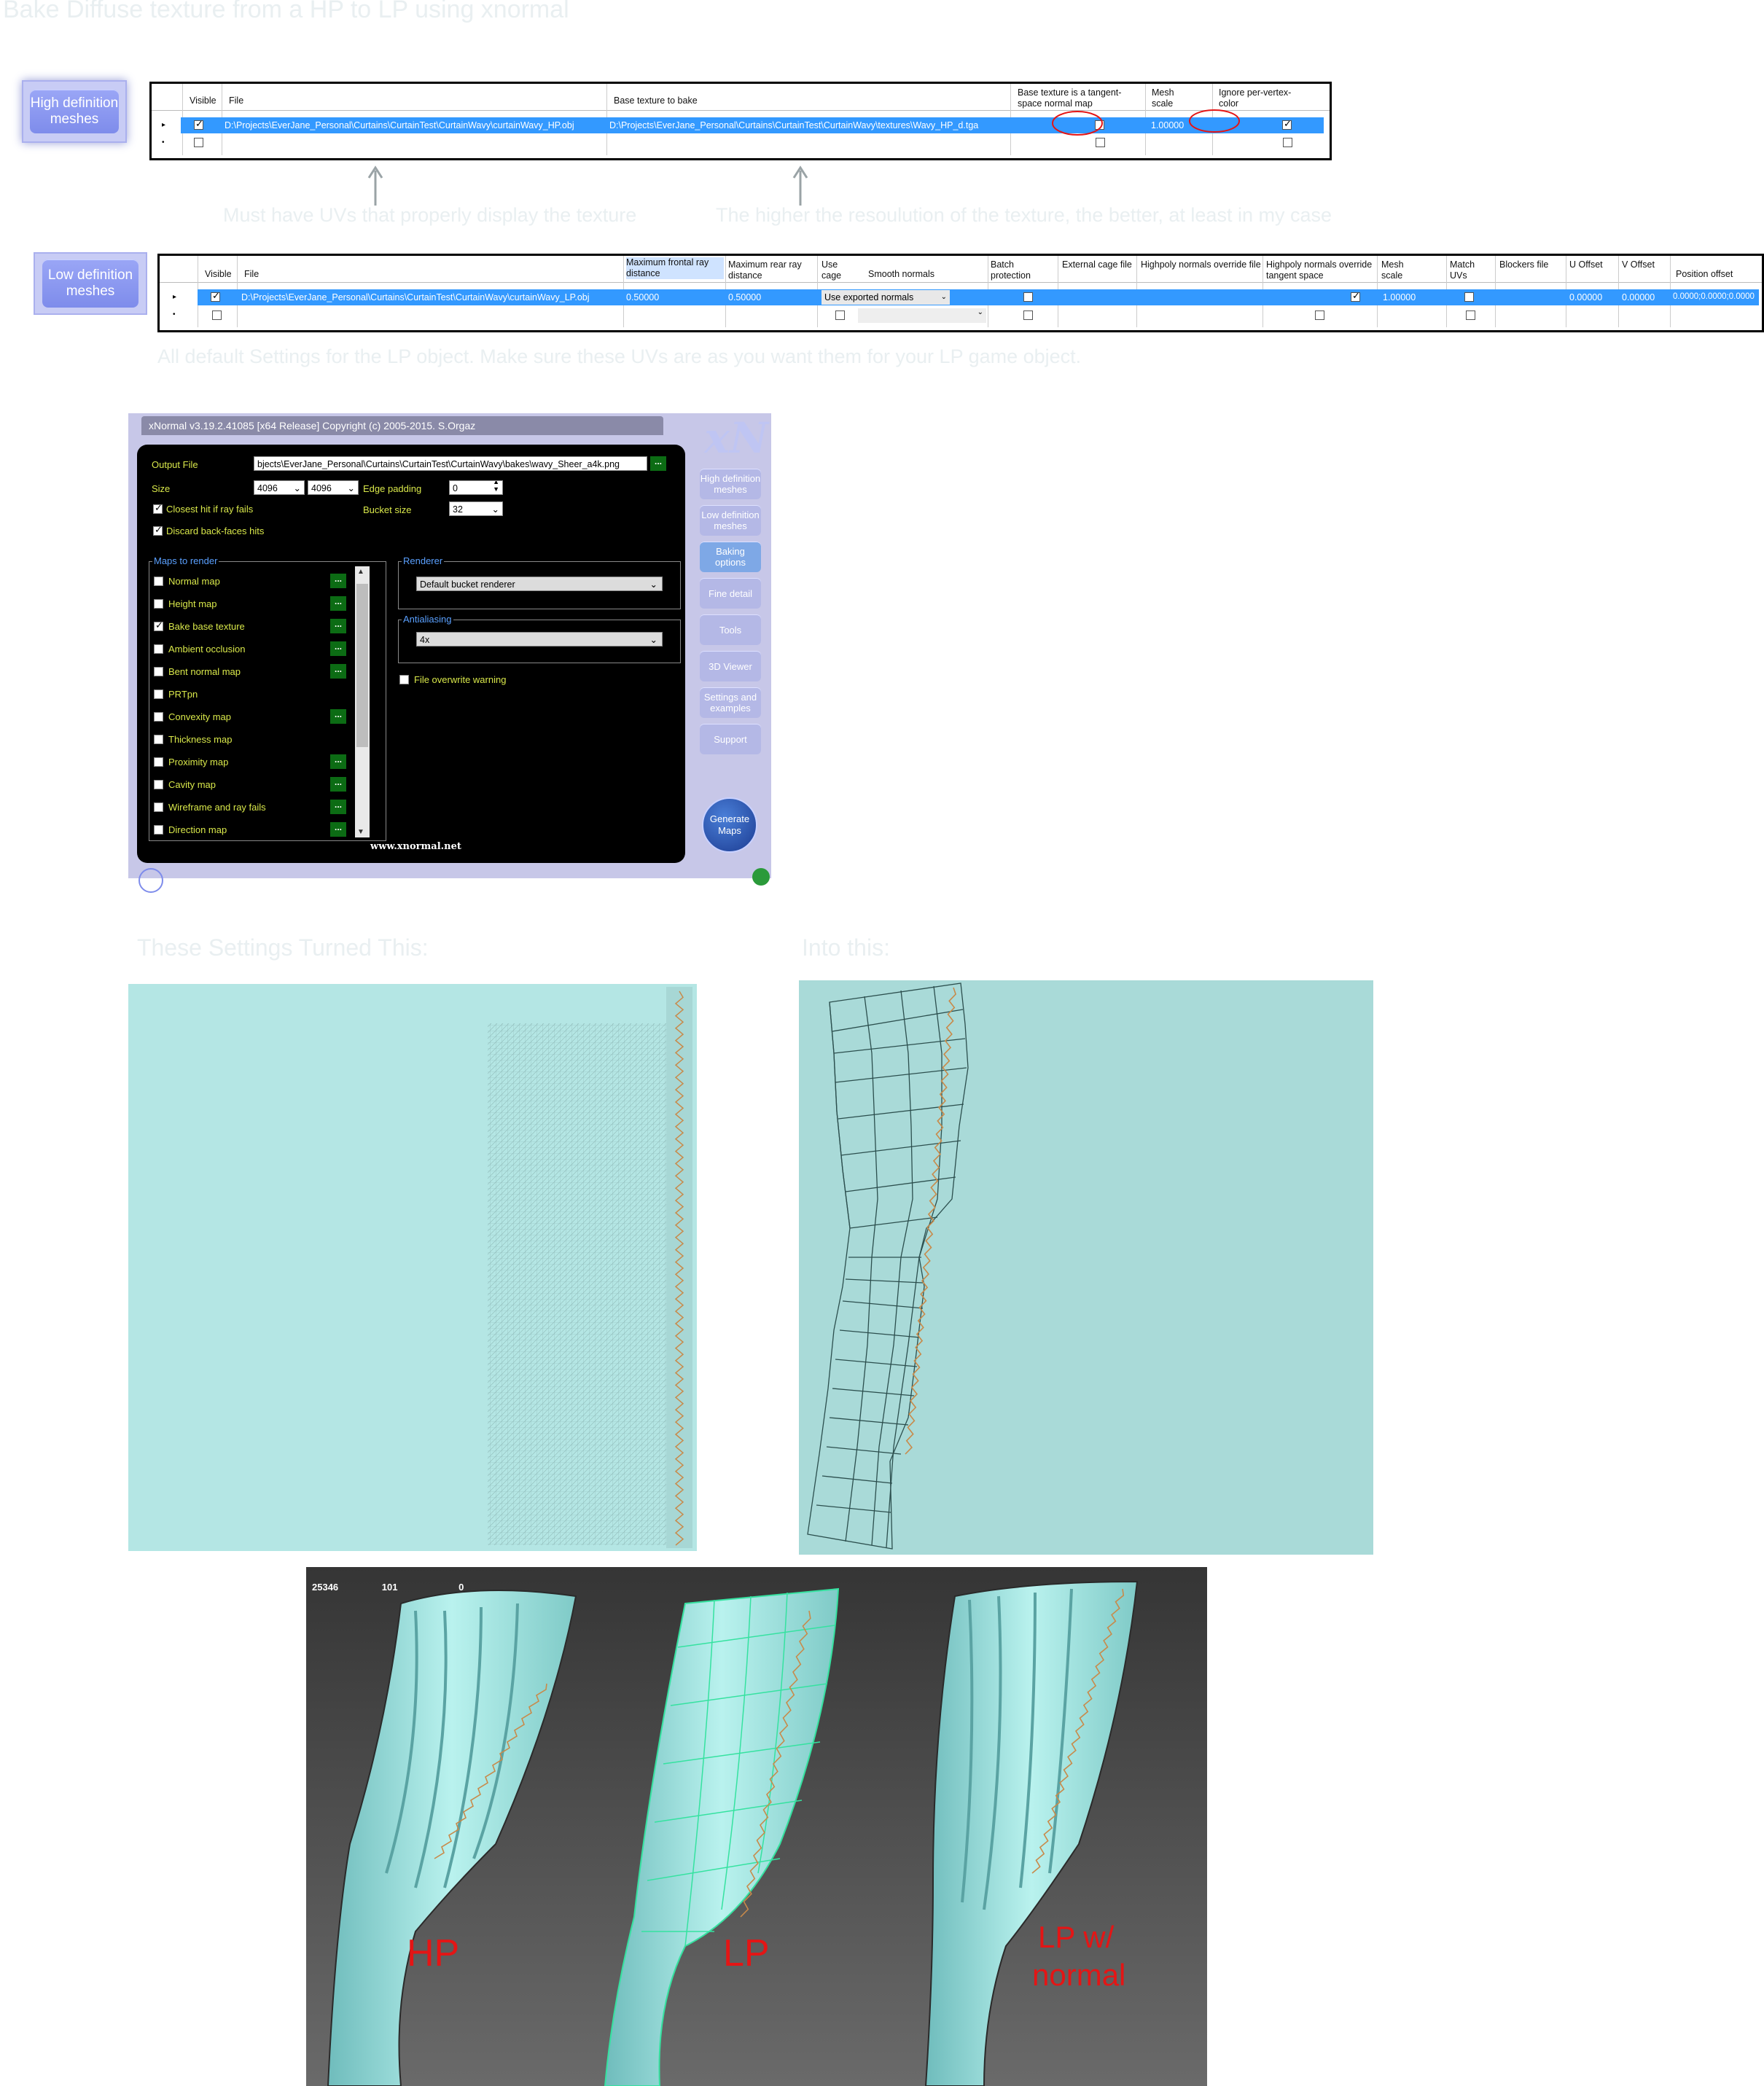 The height and width of the screenshot is (2086, 1764). I want to click on lp-col-ext-cage: External cage file, so click(1098, 264).